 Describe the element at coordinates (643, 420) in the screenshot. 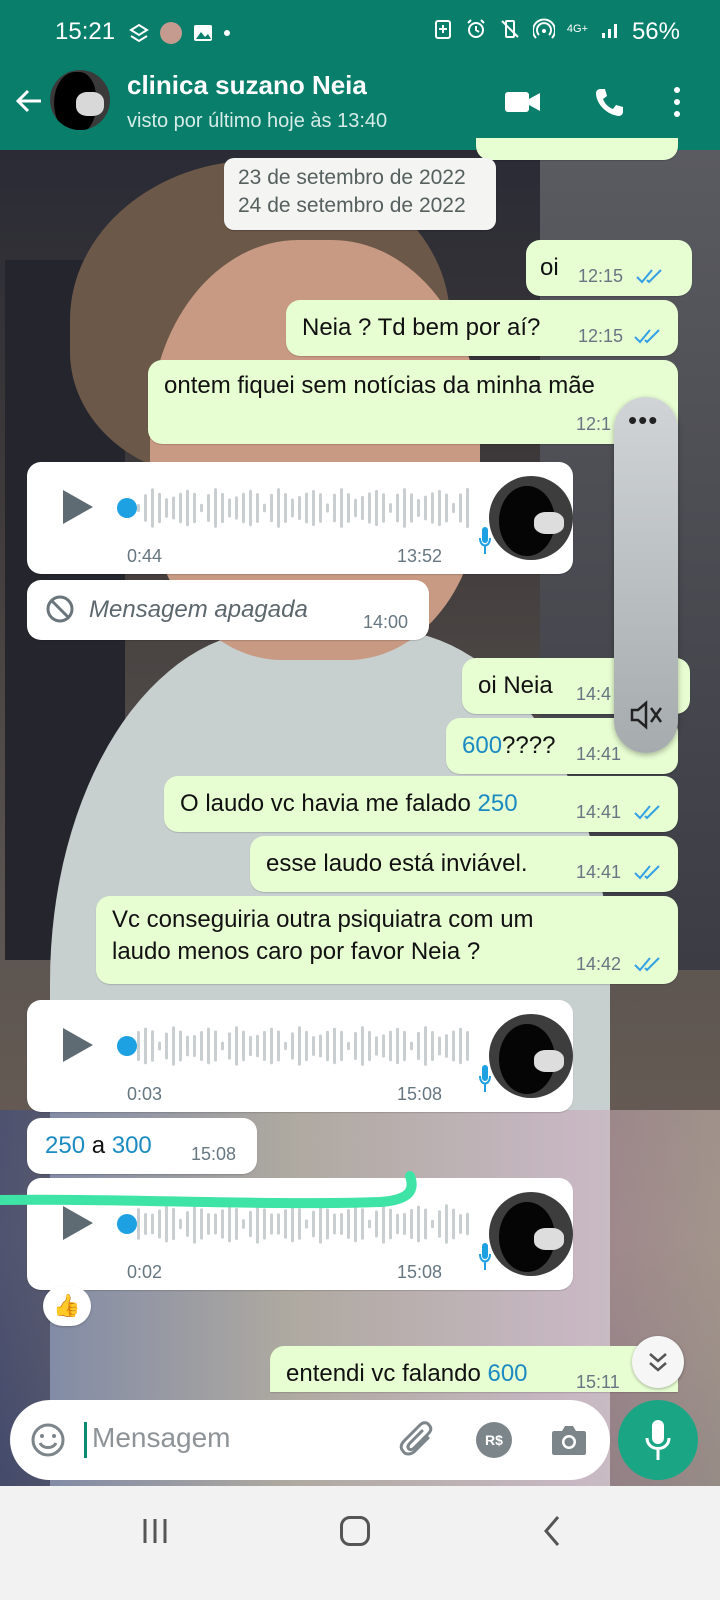

I see `volume-more-icon: •••` at that location.